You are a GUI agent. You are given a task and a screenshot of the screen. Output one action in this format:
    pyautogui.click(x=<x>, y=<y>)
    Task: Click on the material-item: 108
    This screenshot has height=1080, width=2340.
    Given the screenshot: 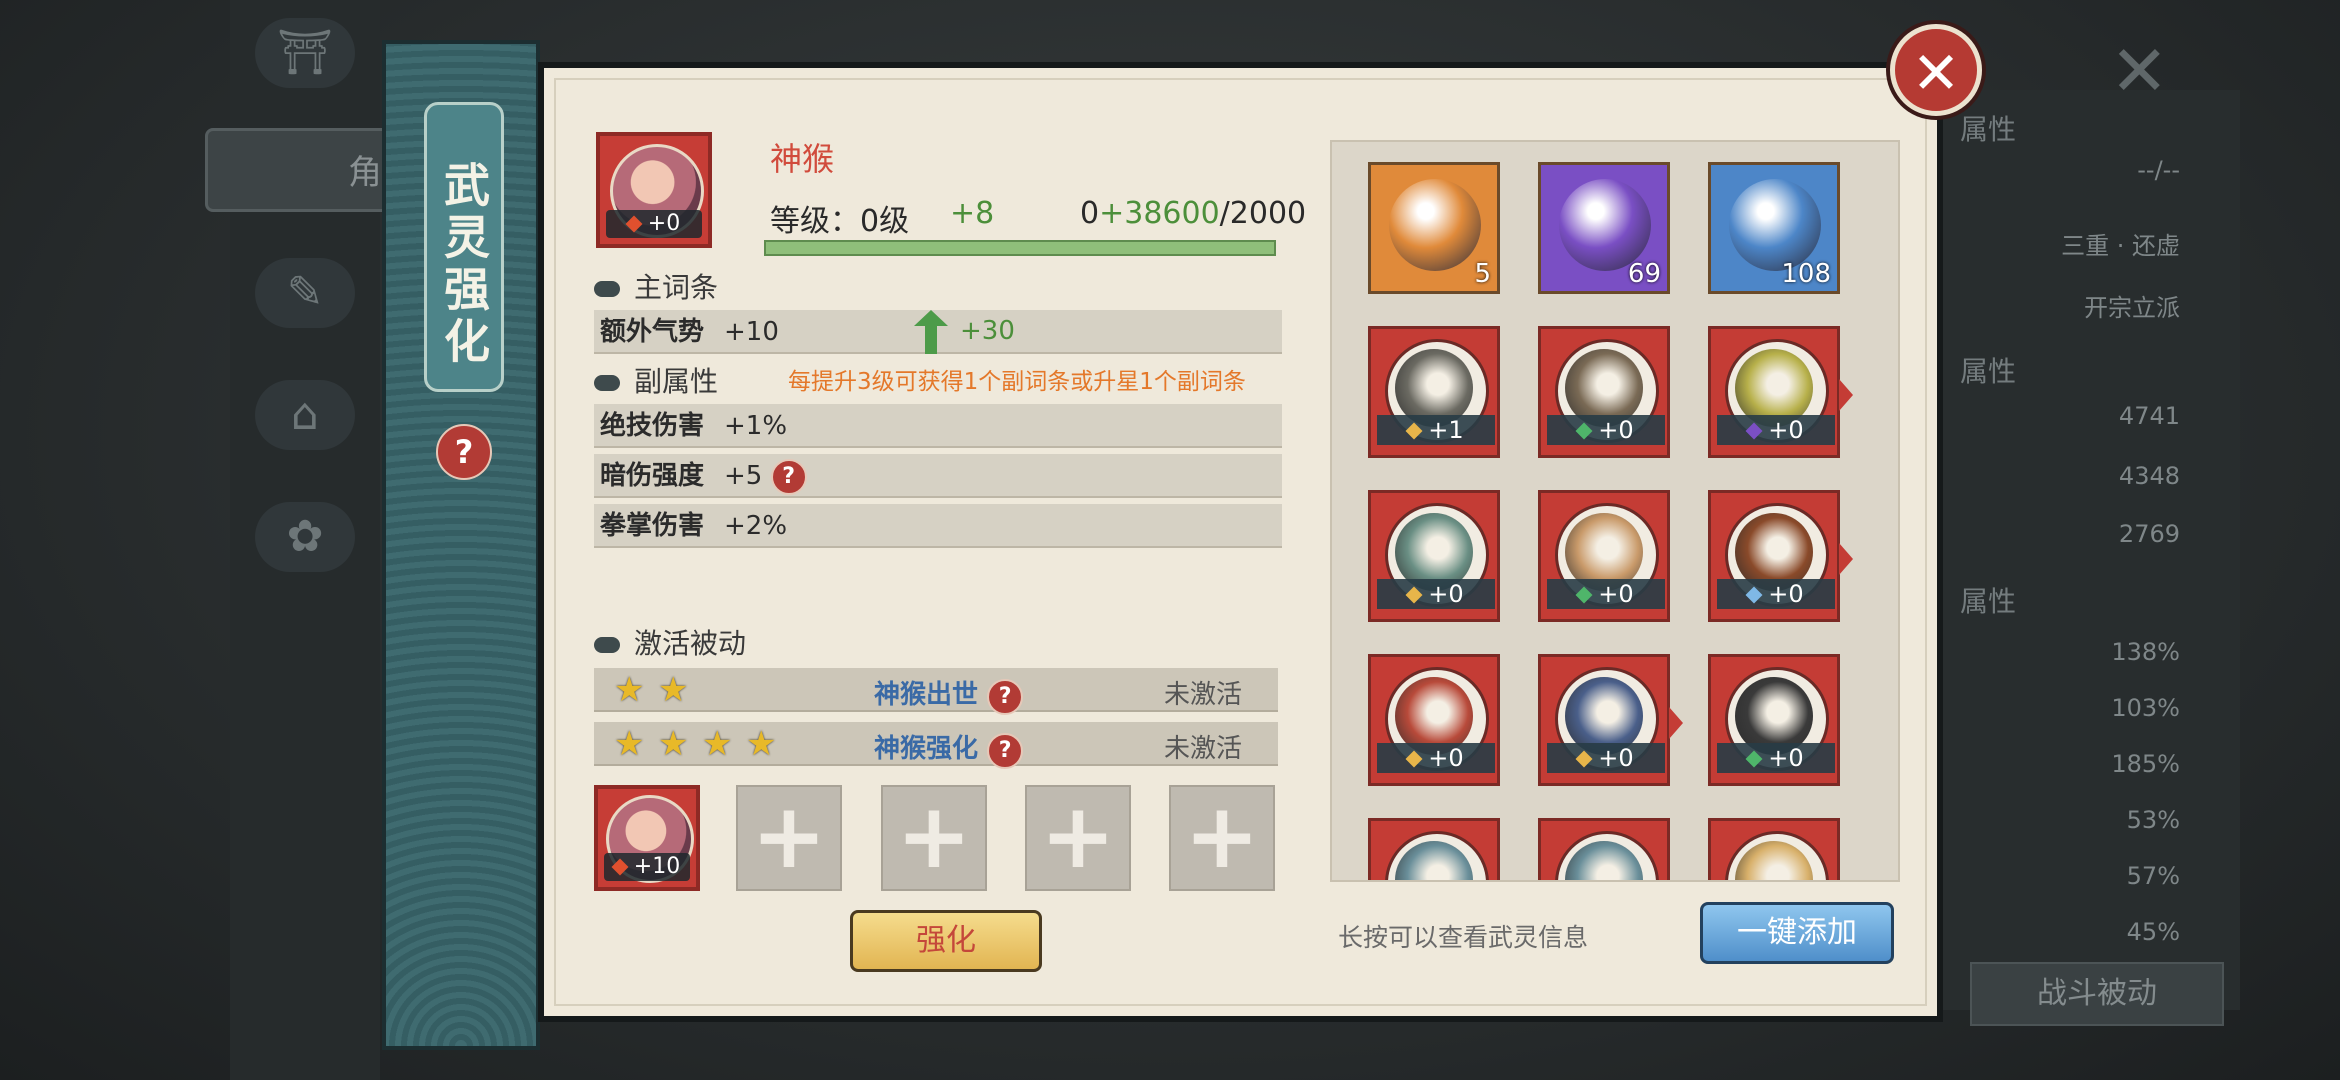 What is the action you would take?
    pyautogui.click(x=1774, y=228)
    